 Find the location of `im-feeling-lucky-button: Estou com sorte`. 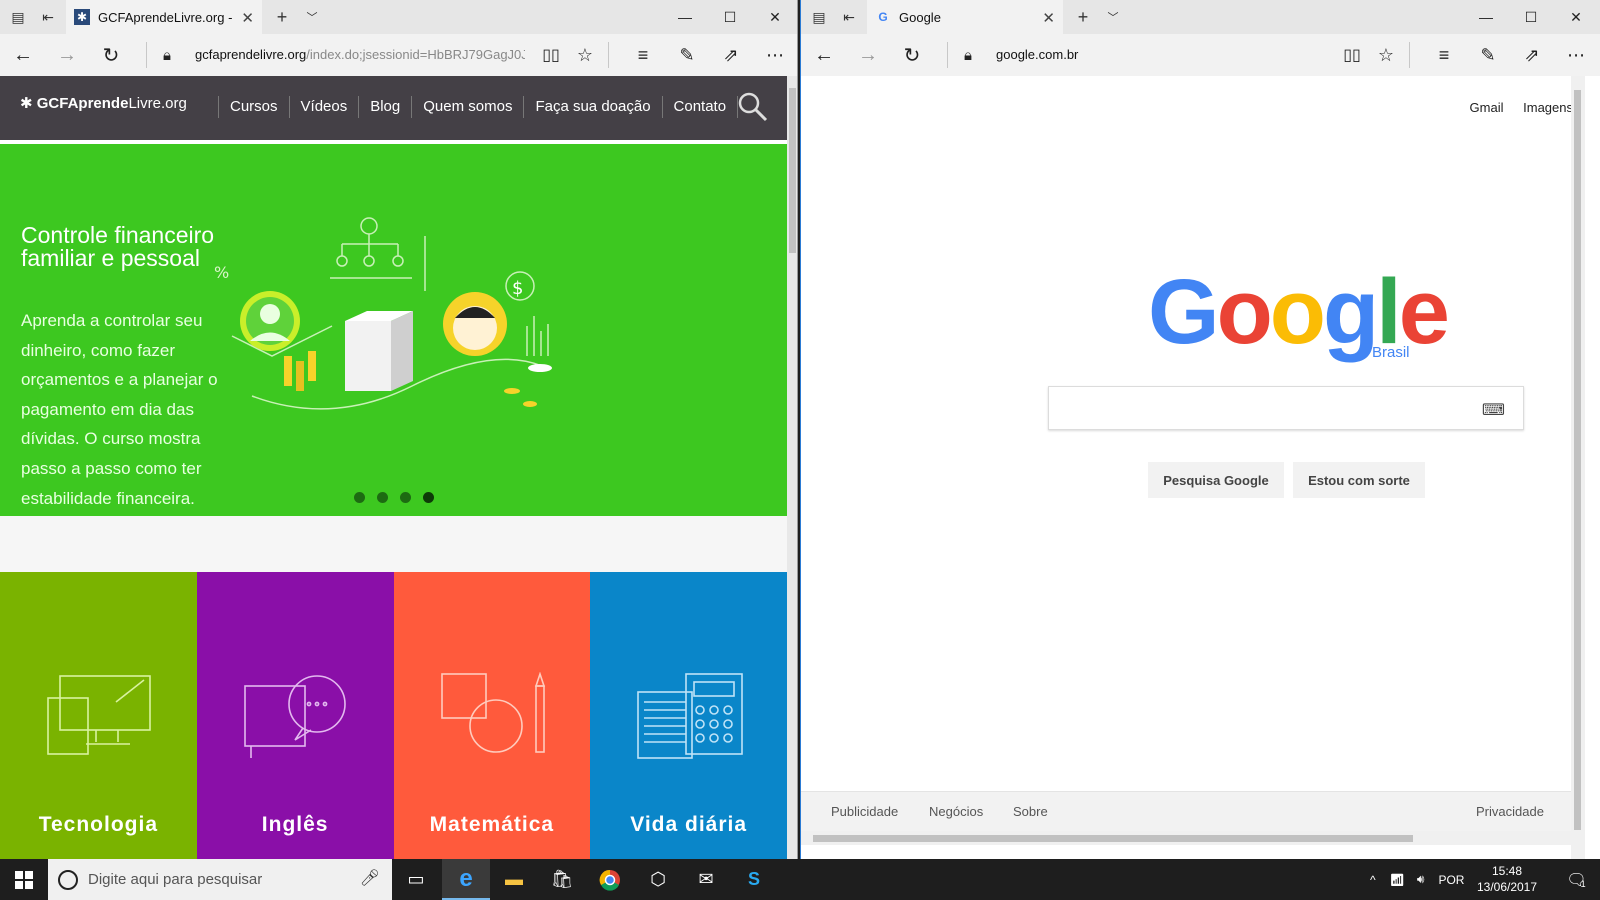

im-feeling-lucky-button: Estou com sorte is located at coordinates (1359, 480).